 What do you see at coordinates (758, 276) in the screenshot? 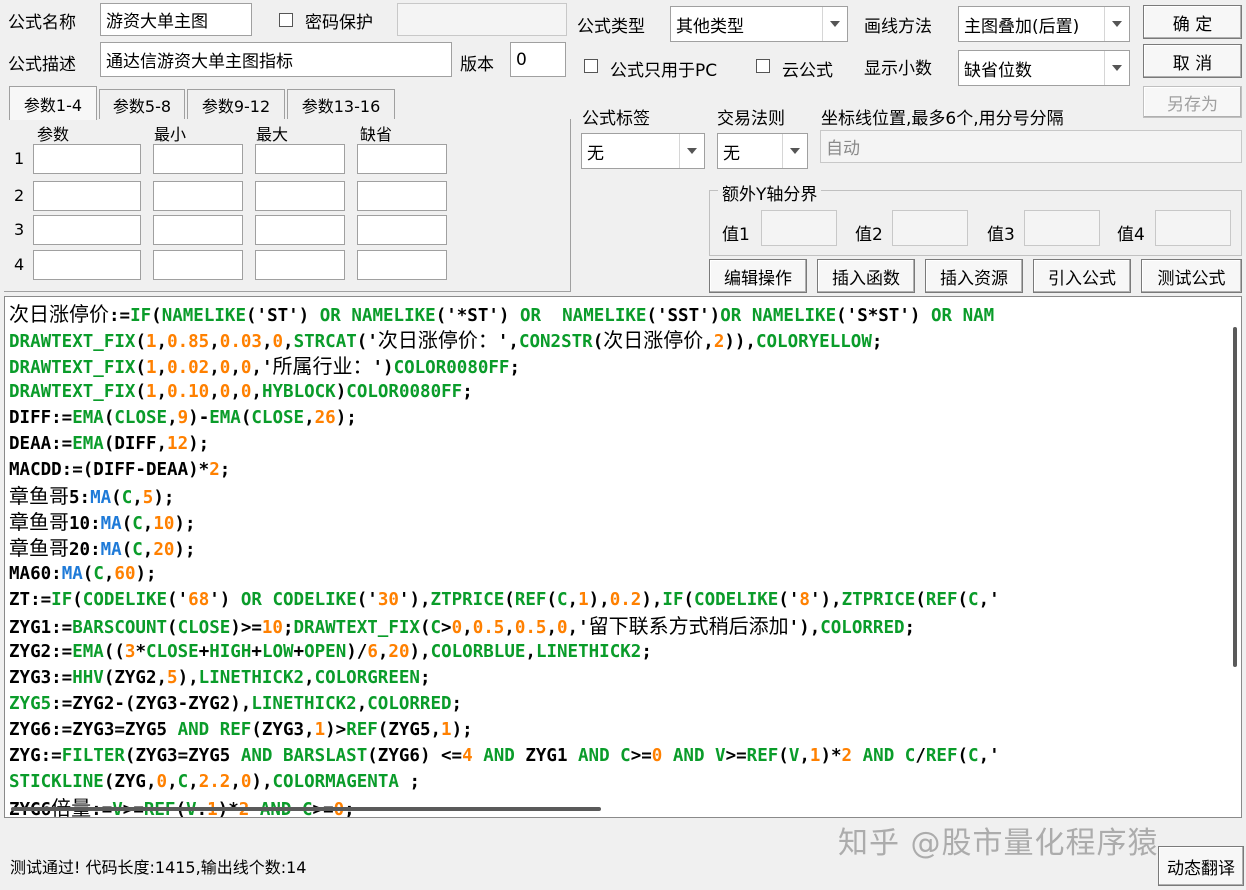
I see `edit-ops-button: 编辑操作` at bounding box center [758, 276].